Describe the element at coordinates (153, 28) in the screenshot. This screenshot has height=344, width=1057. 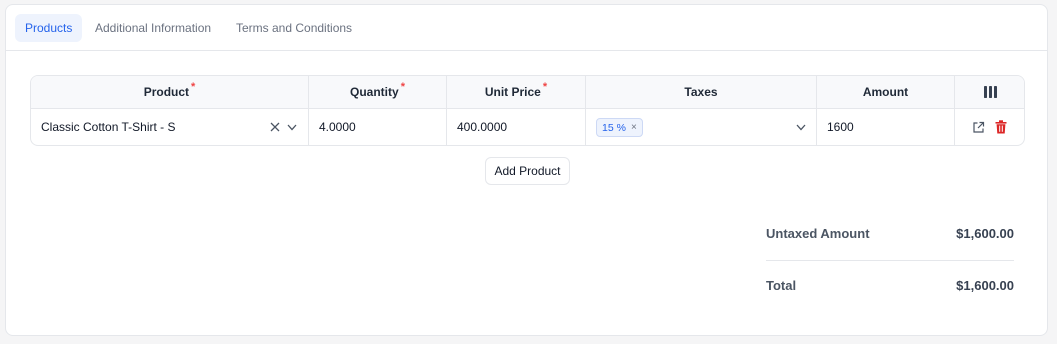
I see `tab-additional-information: Additional Information` at that location.